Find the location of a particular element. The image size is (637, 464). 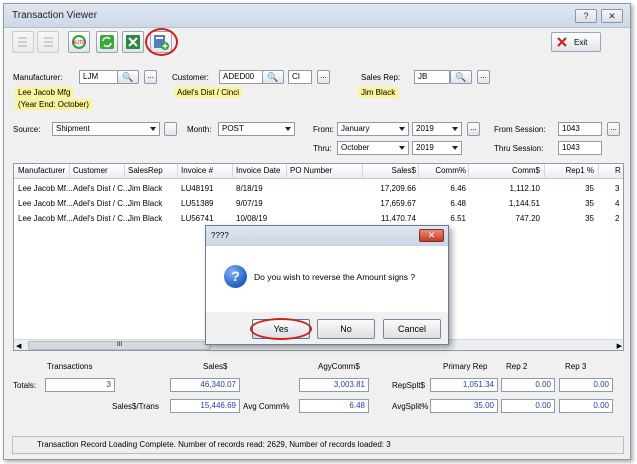

cell-comm-amount: 747.20 is located at coordinates (527, 218).